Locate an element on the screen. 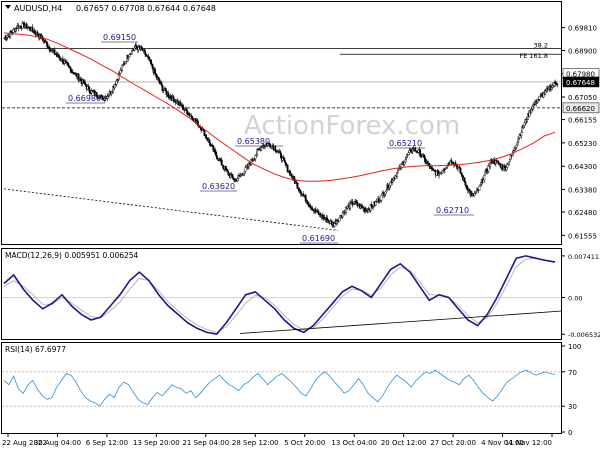 The width and height of the screenshot is (600, 454). watermark: ActionForex.com is located at coordinates (352, 126).